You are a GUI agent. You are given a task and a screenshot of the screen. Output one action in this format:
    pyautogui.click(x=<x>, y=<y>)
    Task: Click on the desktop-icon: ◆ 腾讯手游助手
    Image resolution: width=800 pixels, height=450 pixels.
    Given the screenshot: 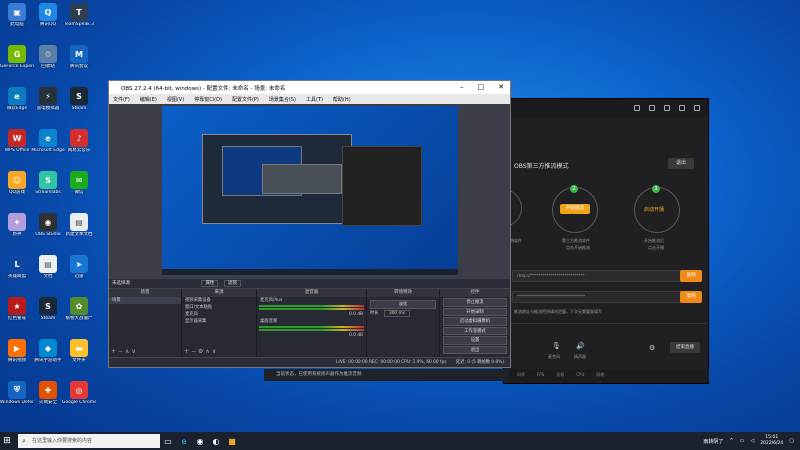 What is the action you would take?
    pyautogui.click(x=48, y=351)
    